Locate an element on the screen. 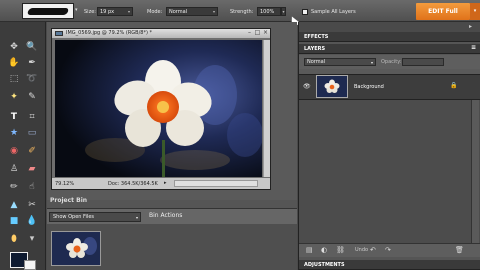  spot-healing-tool-icon: ✐ is located at coordinates (32, 150).